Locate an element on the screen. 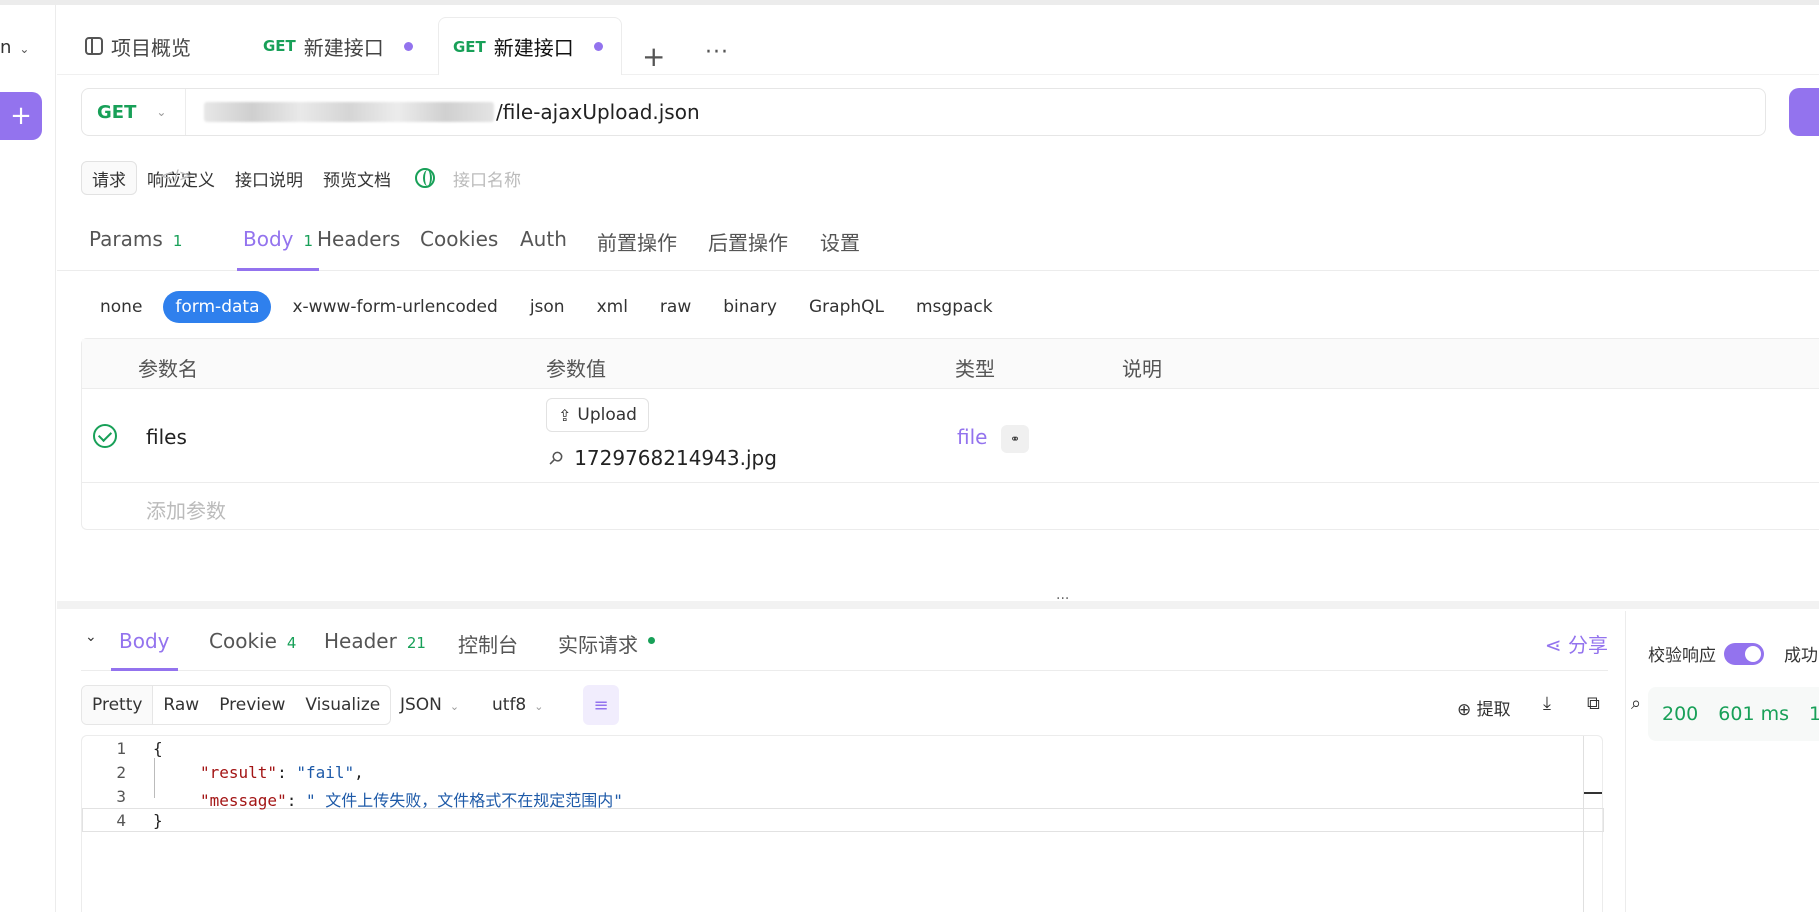  tab-label: Params is located at coordinates (126, 239).